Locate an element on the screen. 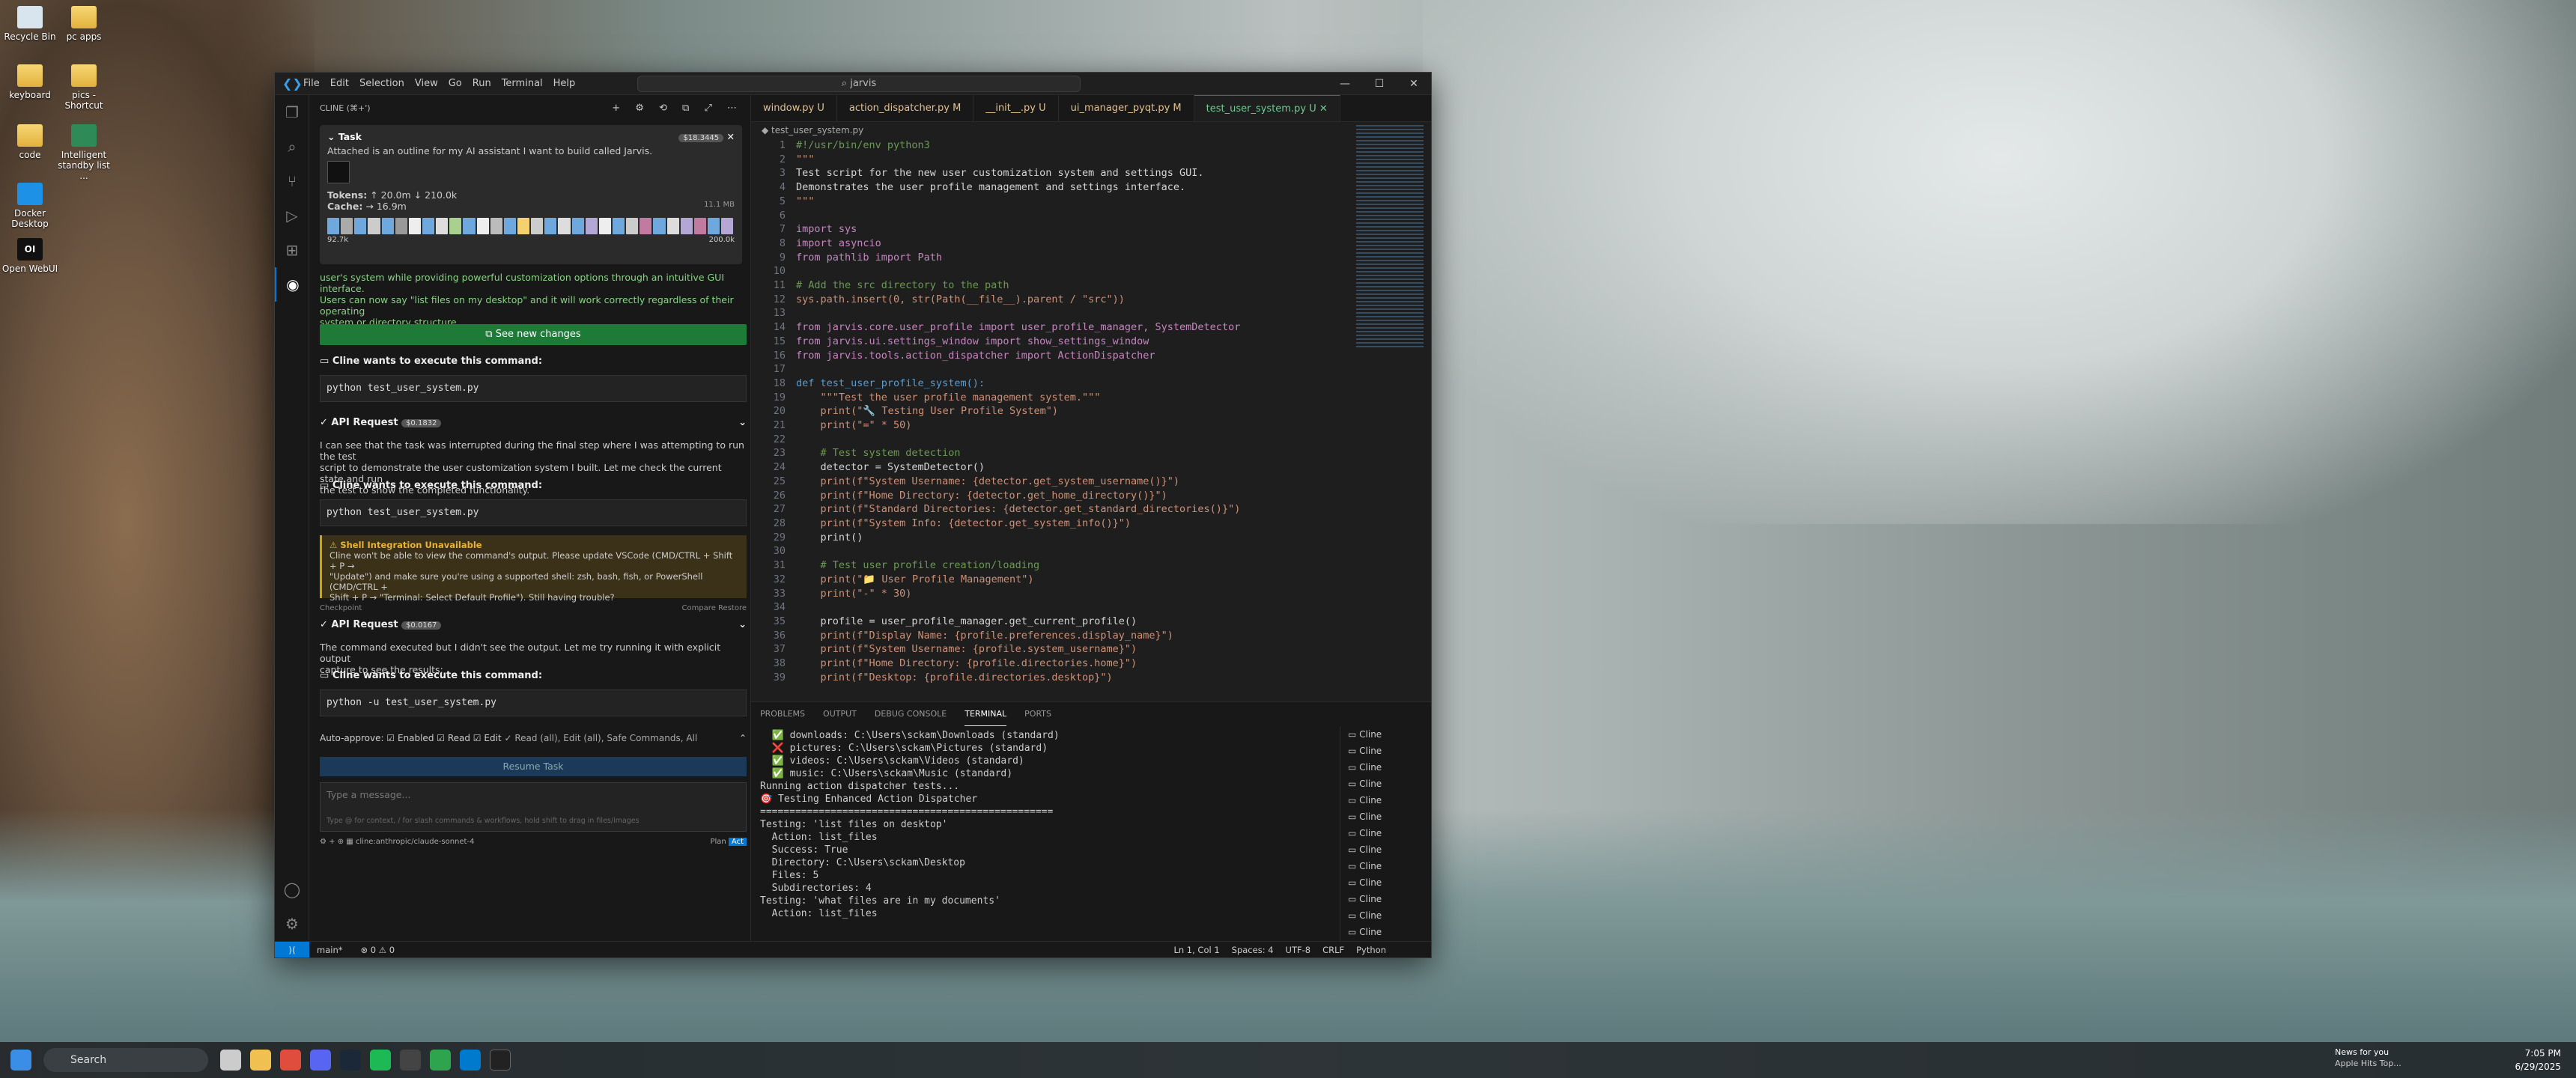  plan-toggle: Plan is located at coordinates (718, 842).